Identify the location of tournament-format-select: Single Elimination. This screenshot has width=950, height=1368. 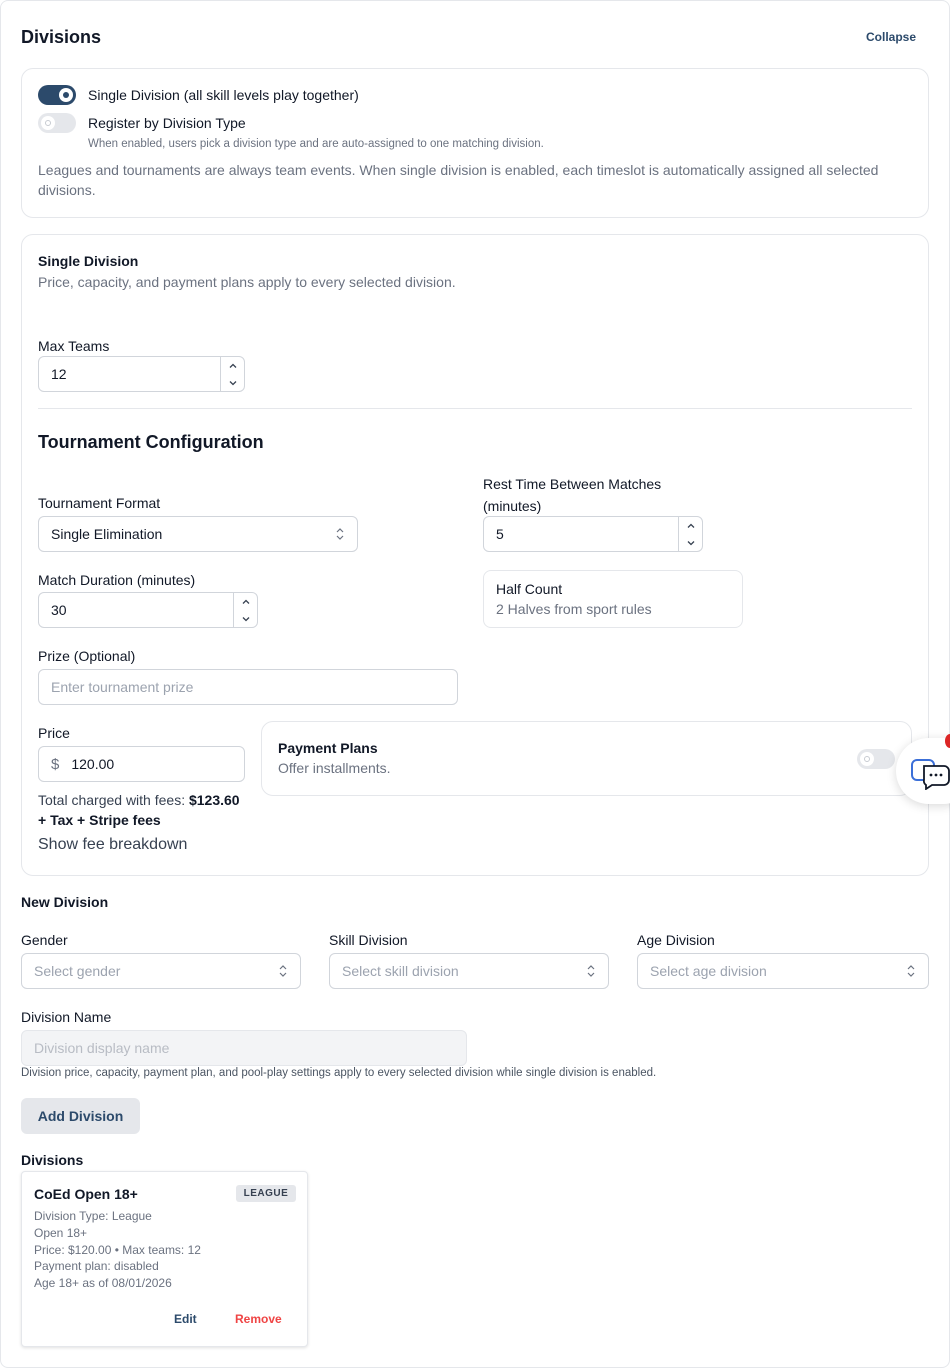
(198, 534).